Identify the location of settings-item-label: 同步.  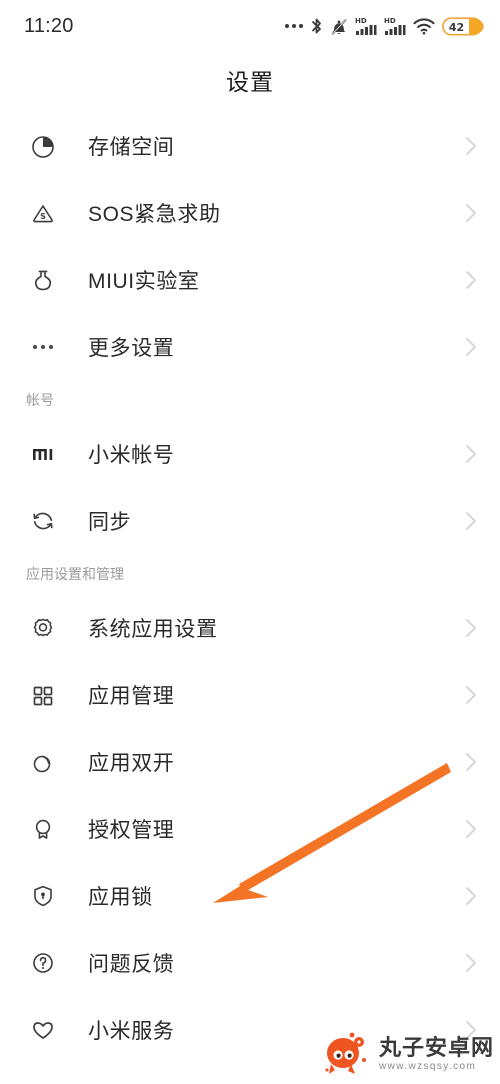
(110, 522).